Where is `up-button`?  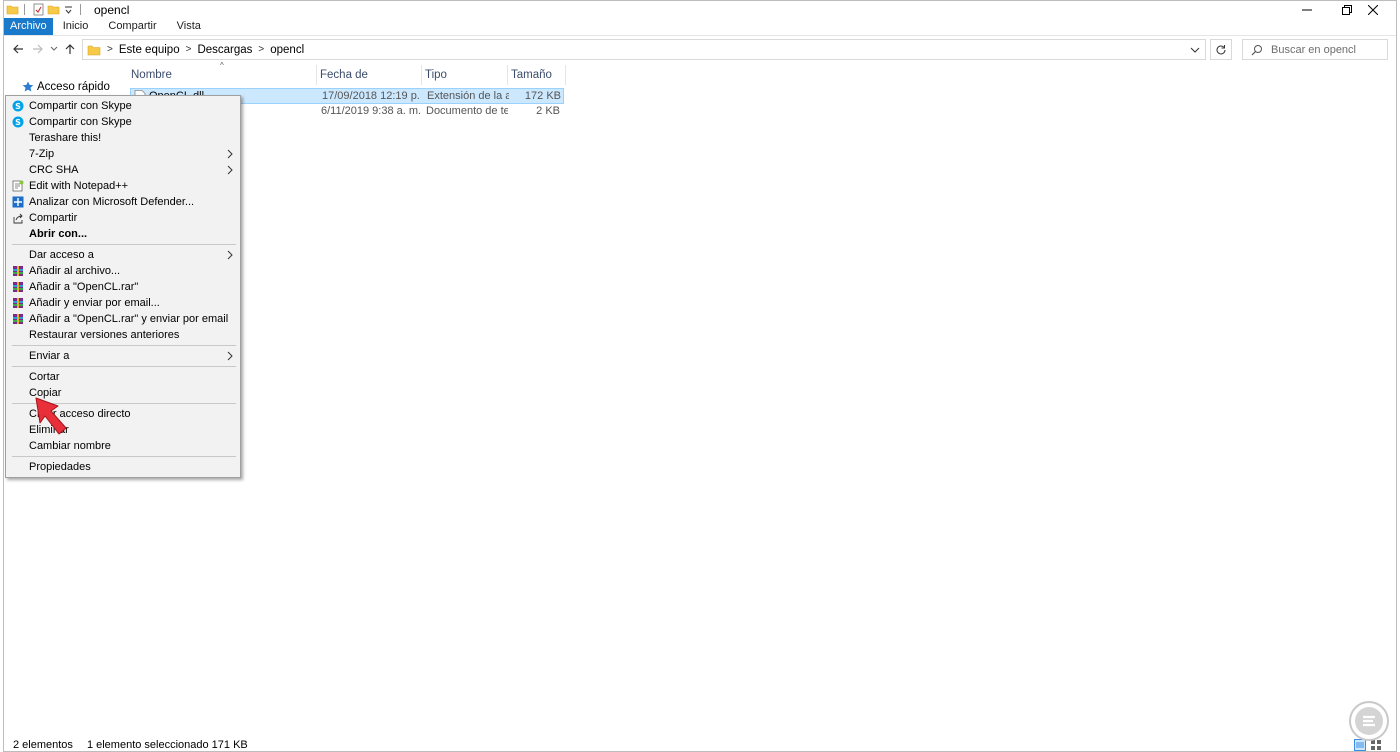 up-button is located at coordinates (70, 49).